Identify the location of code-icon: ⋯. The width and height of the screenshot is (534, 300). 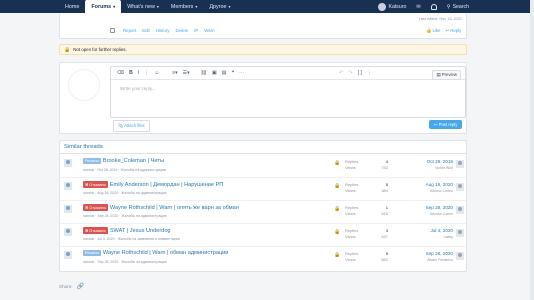
(241, 73).